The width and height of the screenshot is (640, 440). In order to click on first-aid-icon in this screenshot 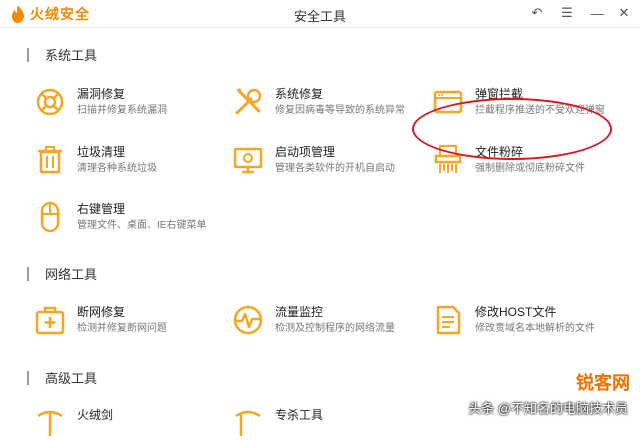, I will do `click(50, 320)`.